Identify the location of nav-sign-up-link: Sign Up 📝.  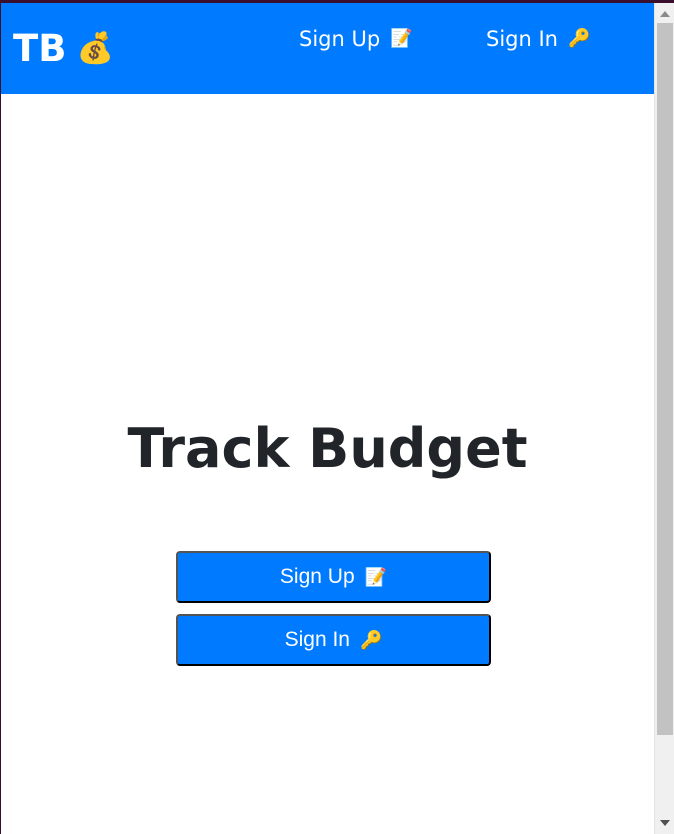
(356, 39).